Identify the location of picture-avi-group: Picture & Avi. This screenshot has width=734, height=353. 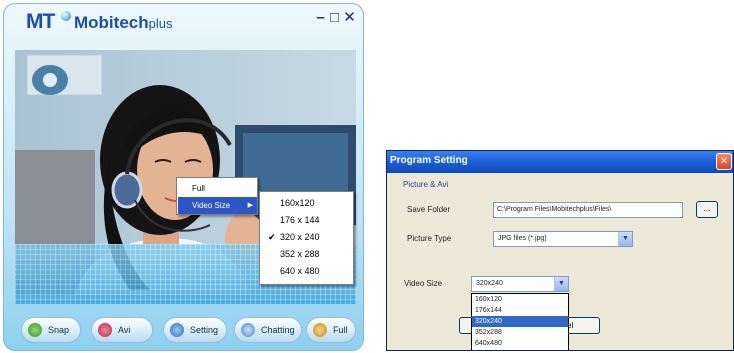
(564, 223).